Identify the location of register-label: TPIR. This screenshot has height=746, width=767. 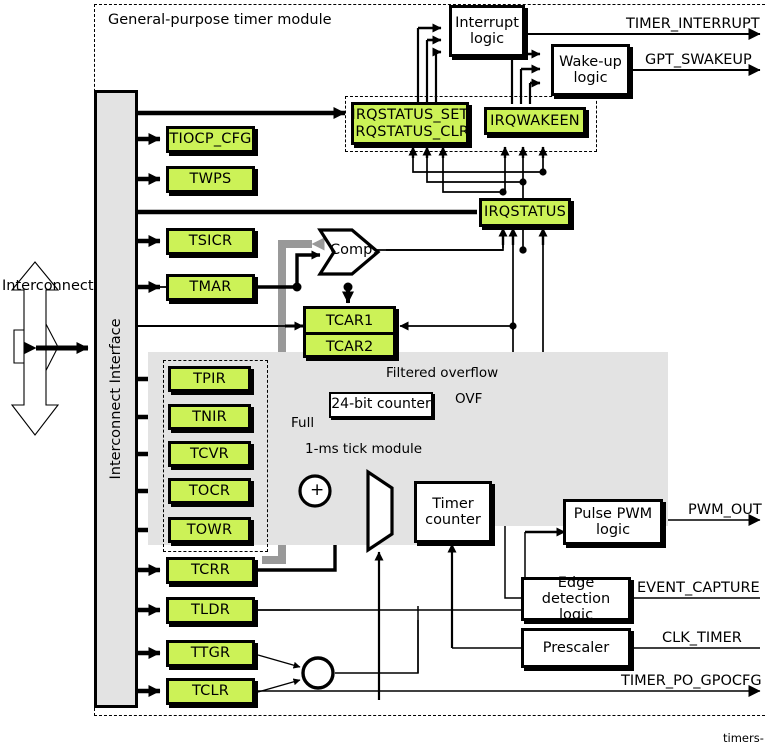
(209, 378).